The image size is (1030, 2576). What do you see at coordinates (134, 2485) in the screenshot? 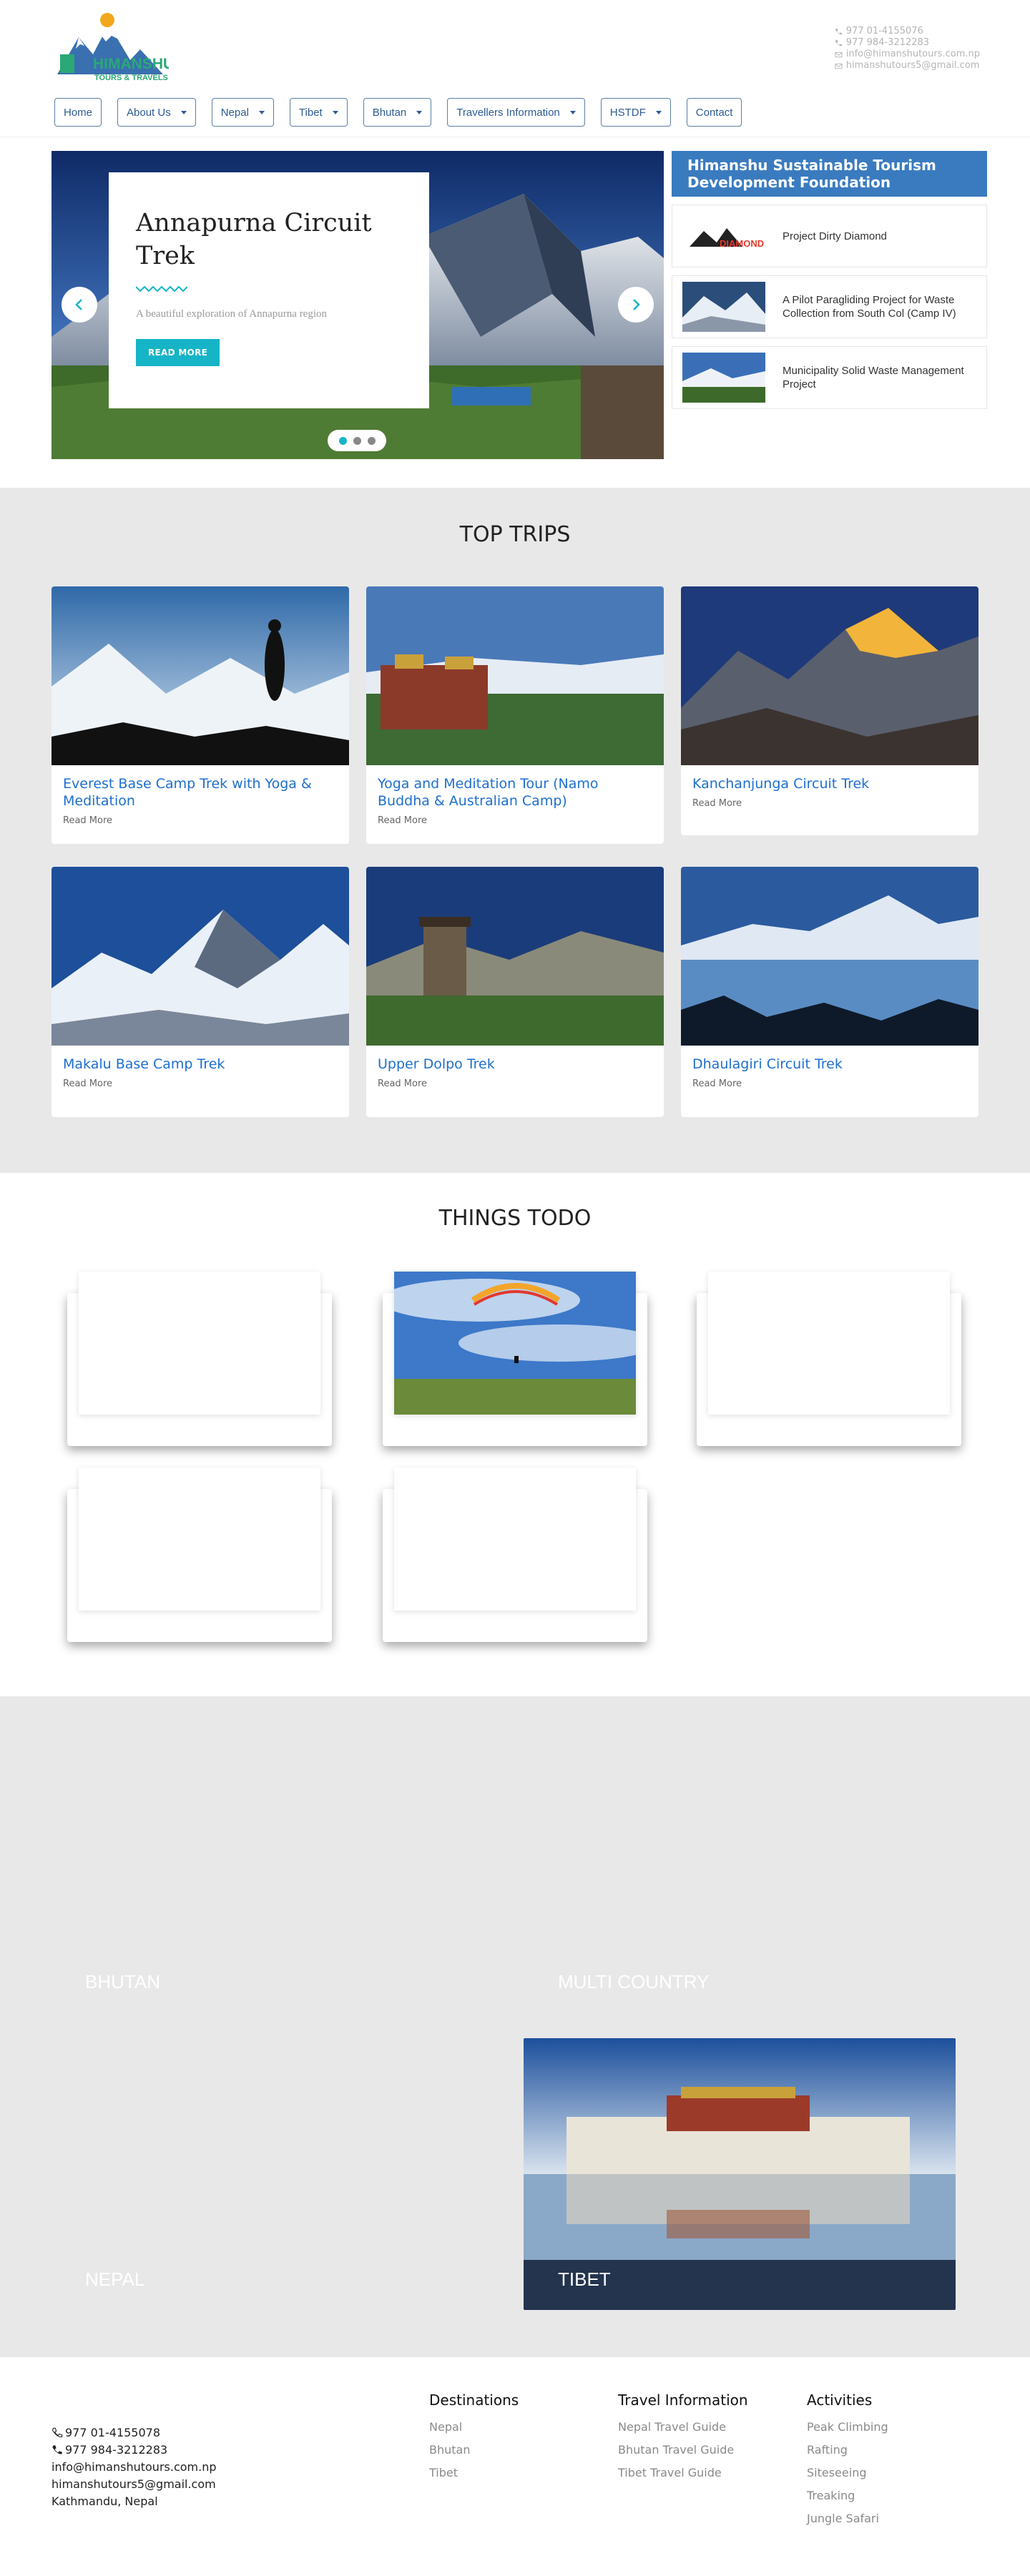
I see `footer-email-2: himanshutours5@gmail.com` at bounding box center [134, 2485].